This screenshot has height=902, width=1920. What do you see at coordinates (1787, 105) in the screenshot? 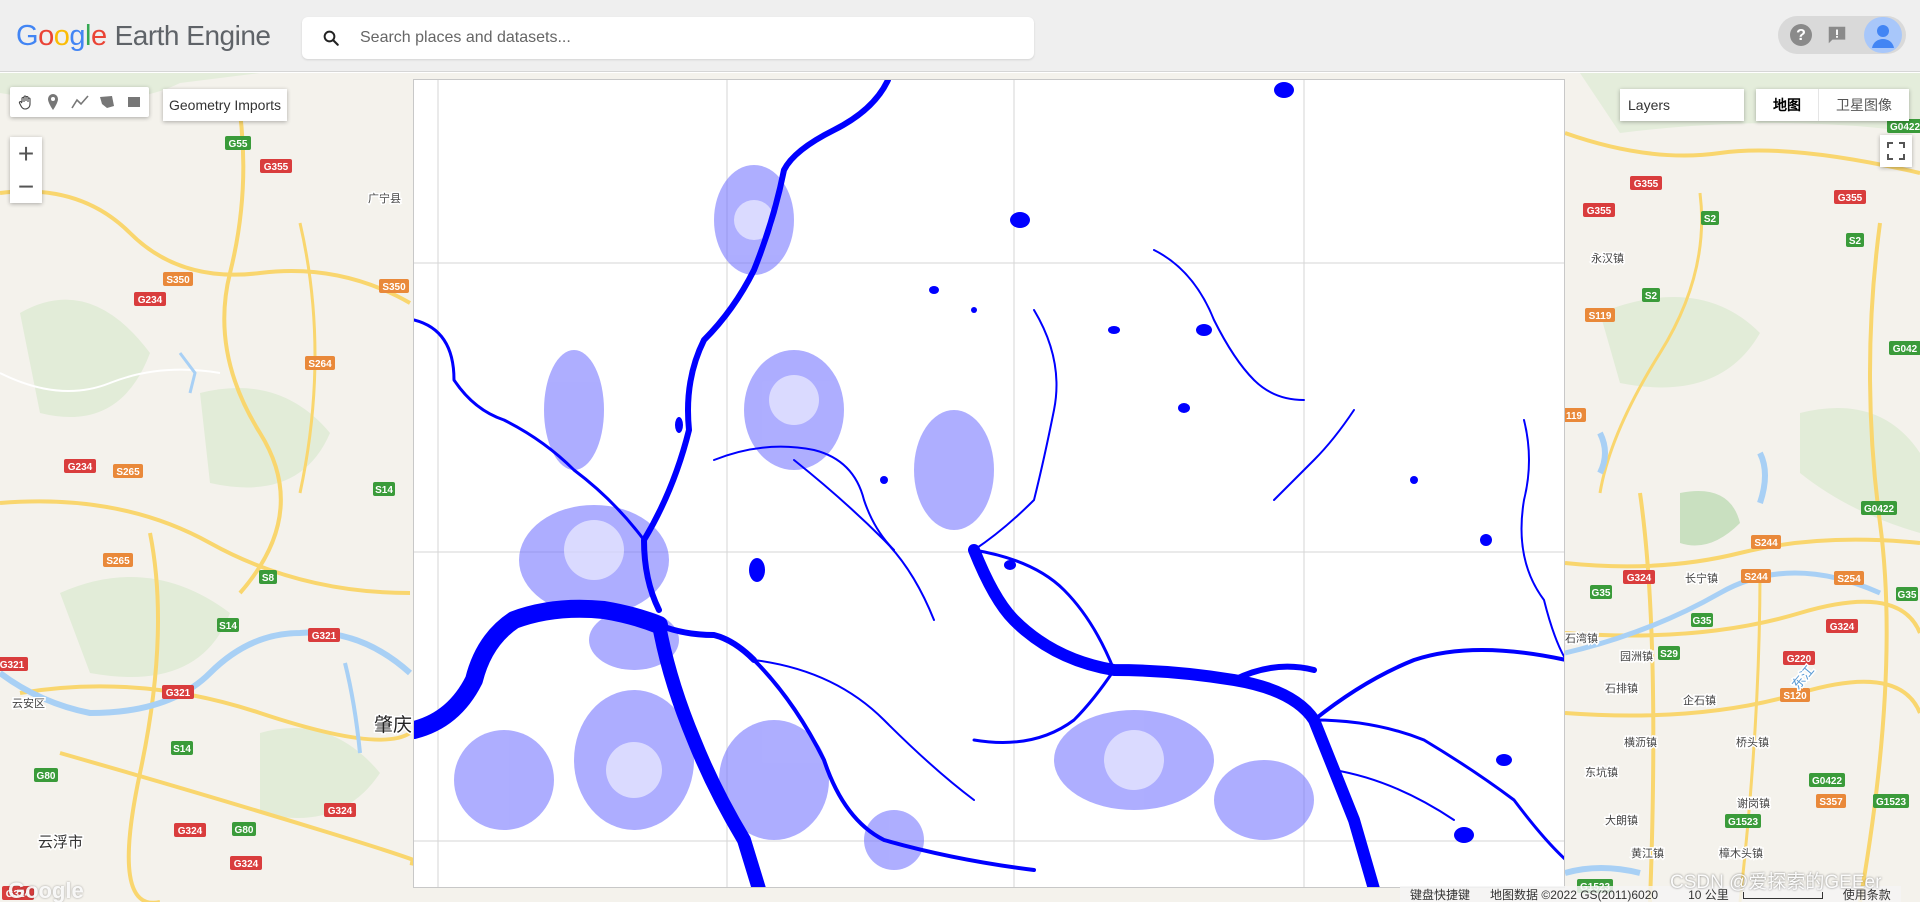
I see `map-type-roadmap: 地图` at bounding box center [1787, 105].